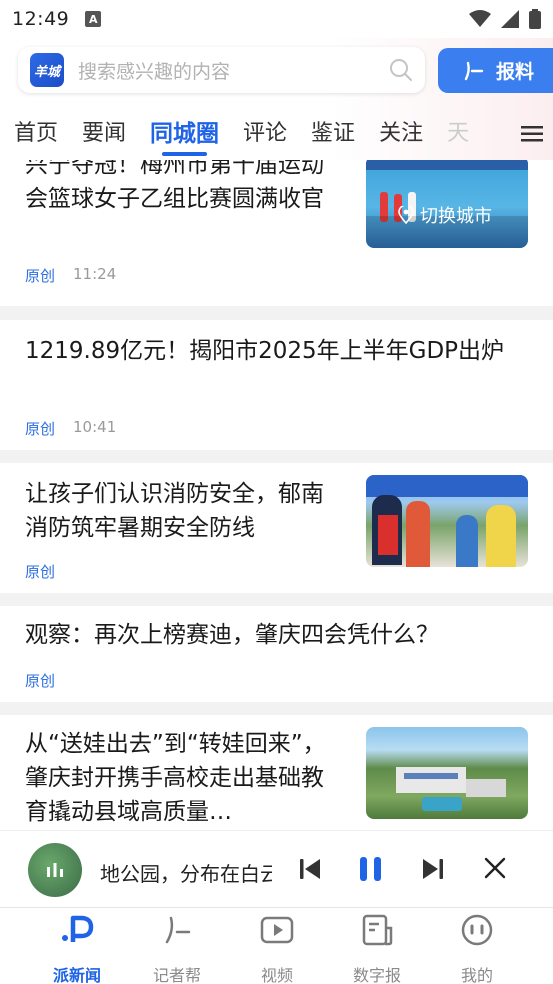 Image resolution: width=553 pixels, height=984 pixels. What do you see at coordinates (77, 946) in the screenshot?
I see `nav-pai-news: 派新闻` at bounding box center [77, 946].